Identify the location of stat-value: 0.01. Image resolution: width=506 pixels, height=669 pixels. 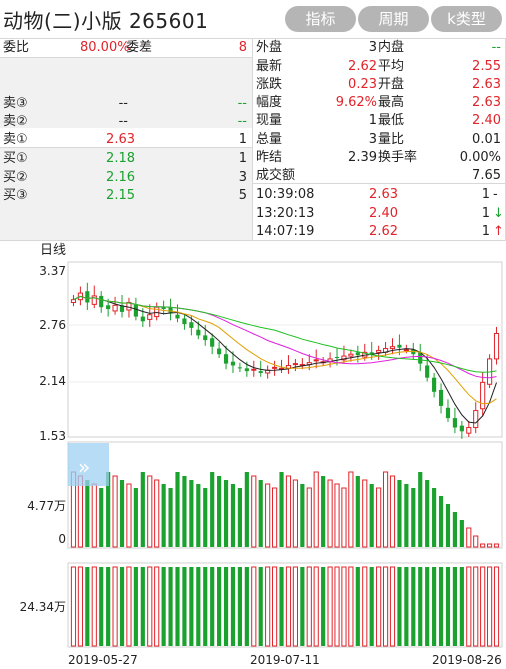
(486, 139).